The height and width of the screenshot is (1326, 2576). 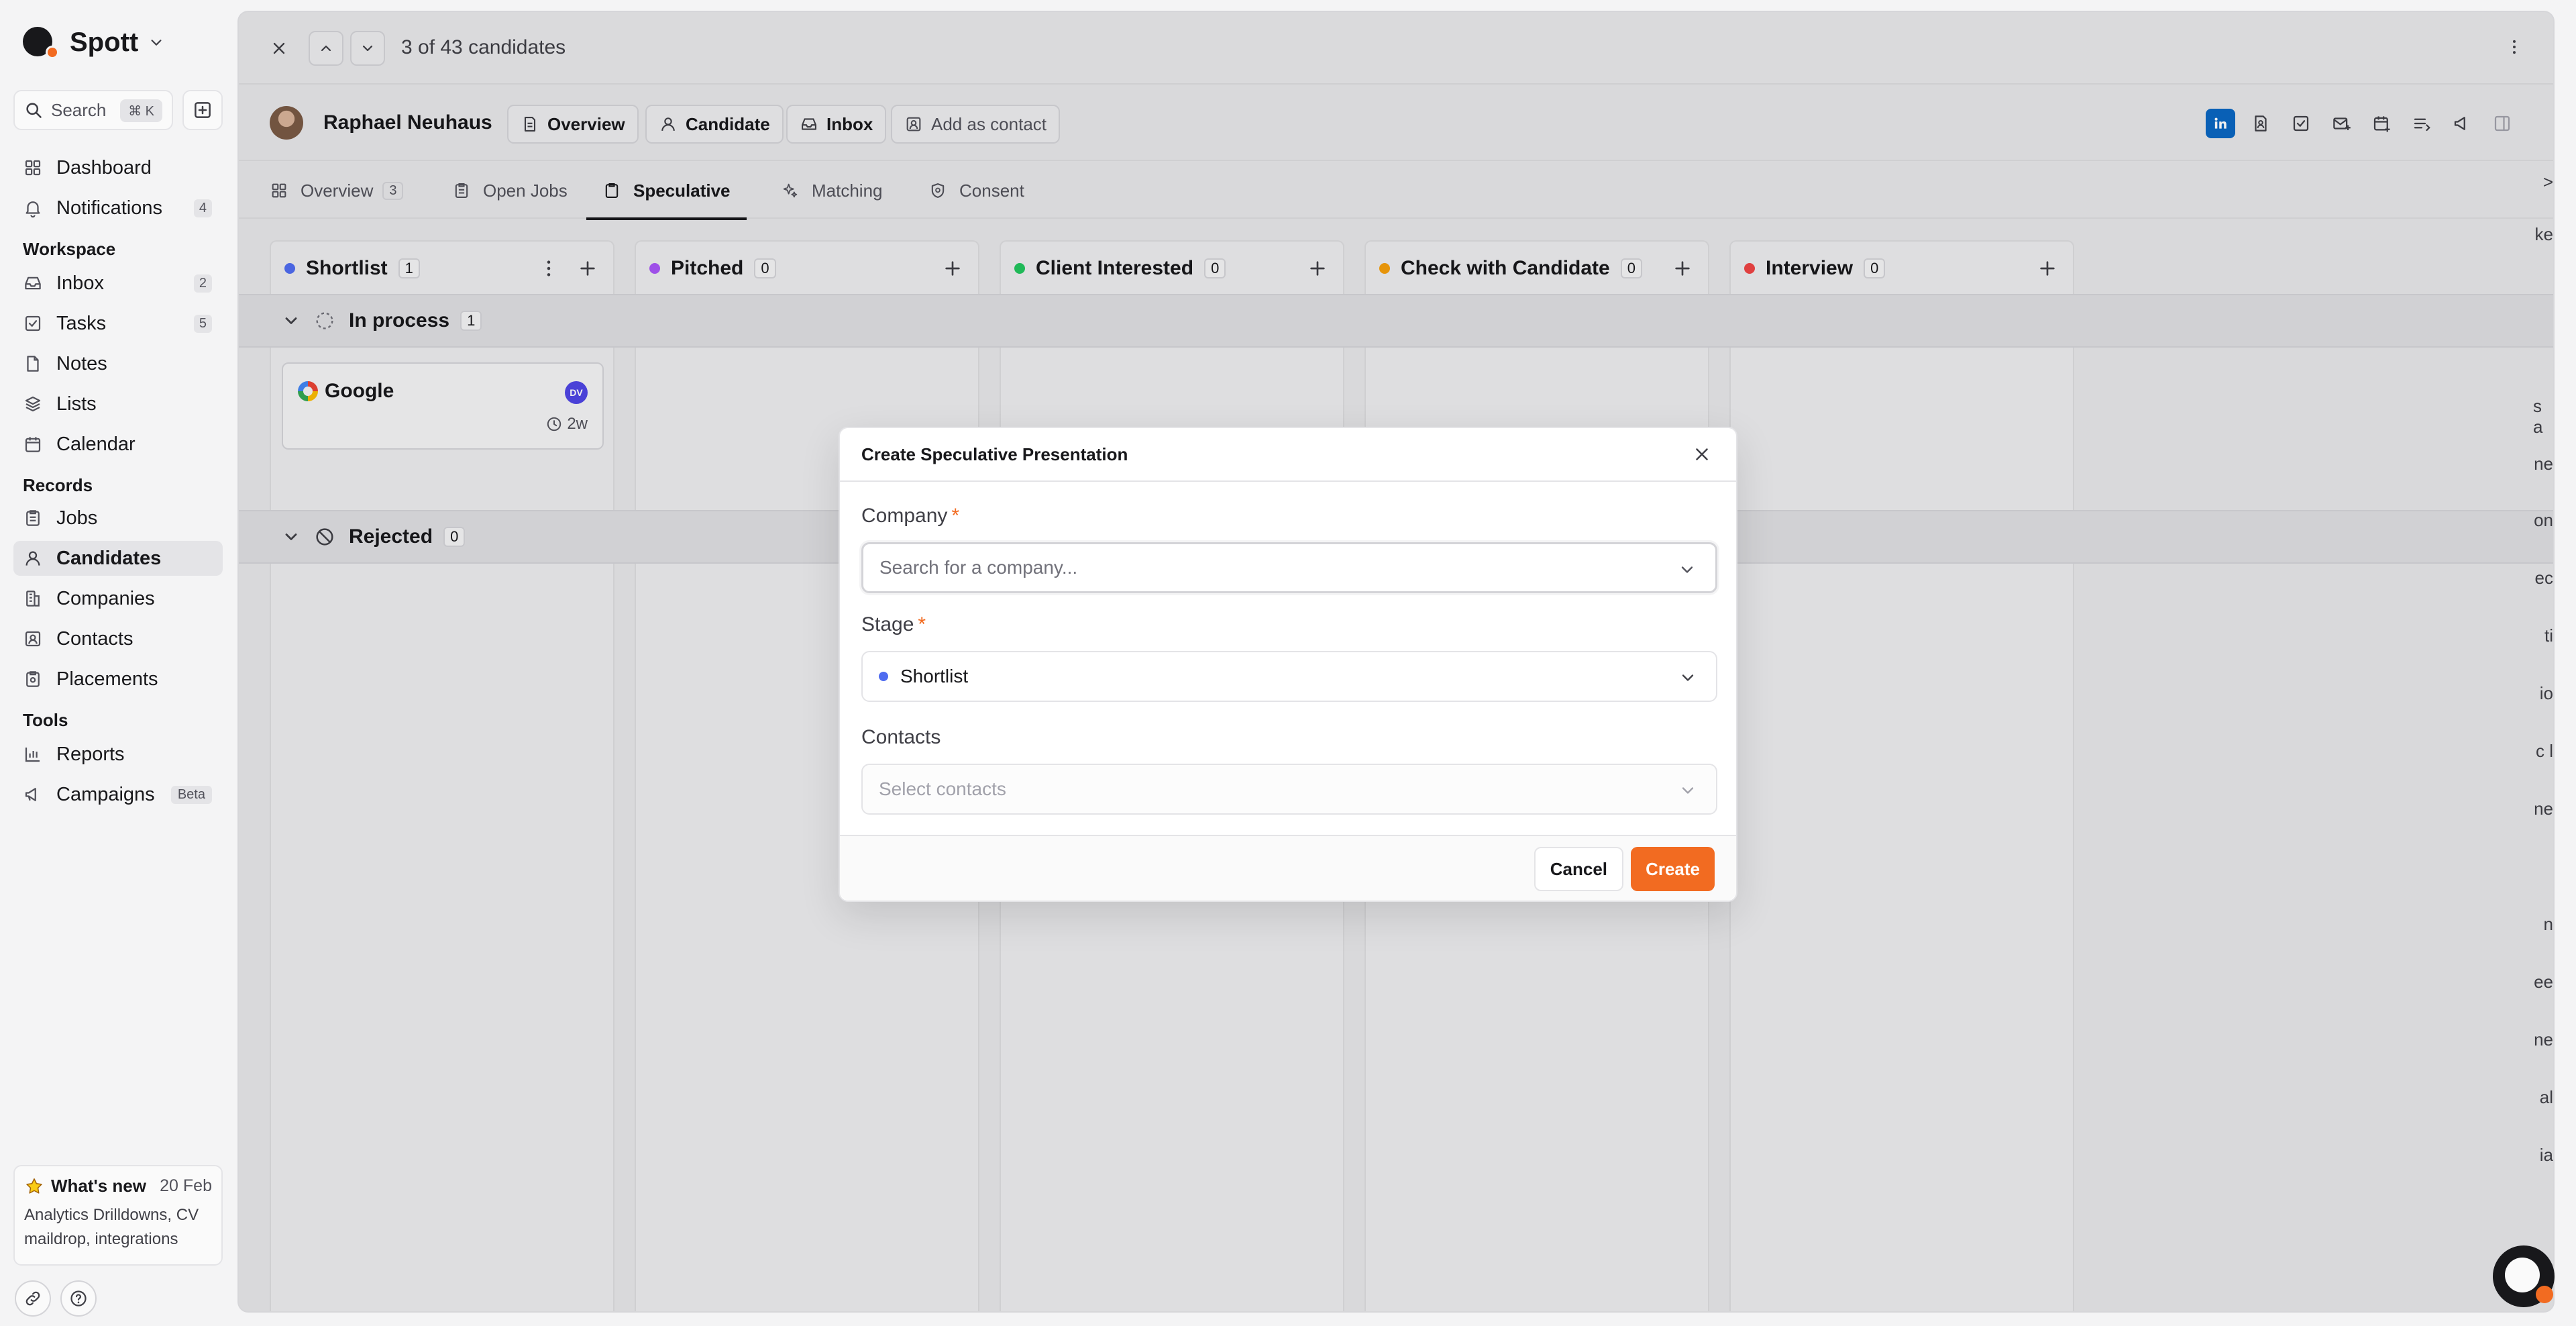 I want to click on building-icon, so click(x=33, y=599).